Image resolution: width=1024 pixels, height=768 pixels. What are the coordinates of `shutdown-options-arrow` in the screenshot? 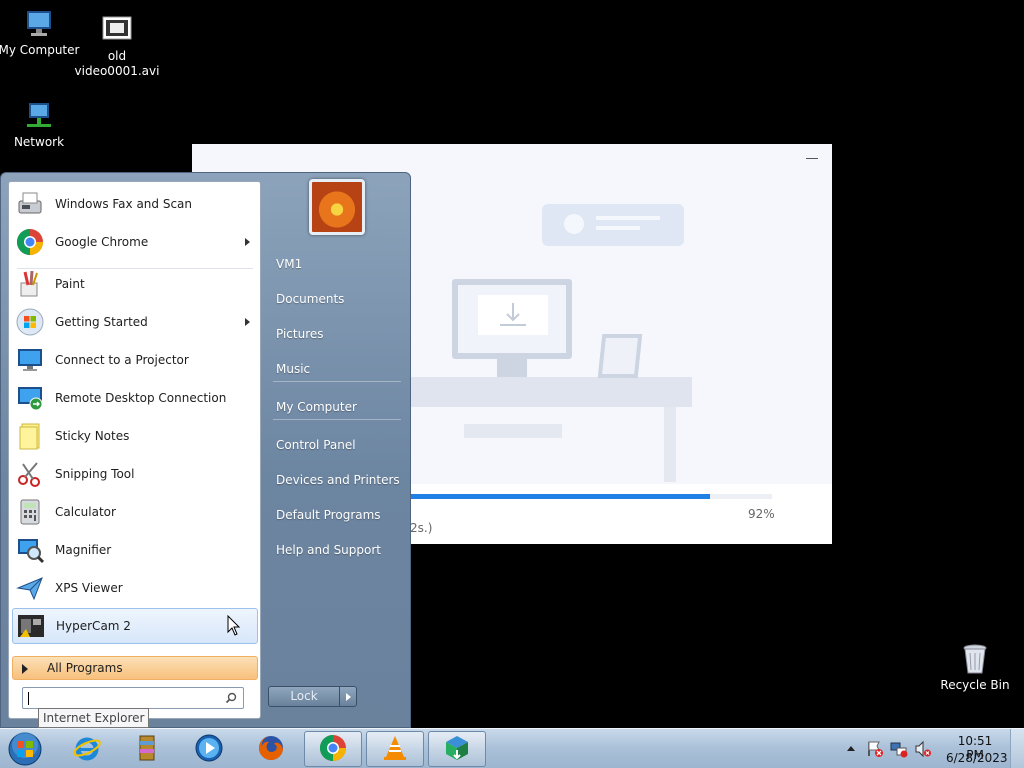 It's located at (348, 696).